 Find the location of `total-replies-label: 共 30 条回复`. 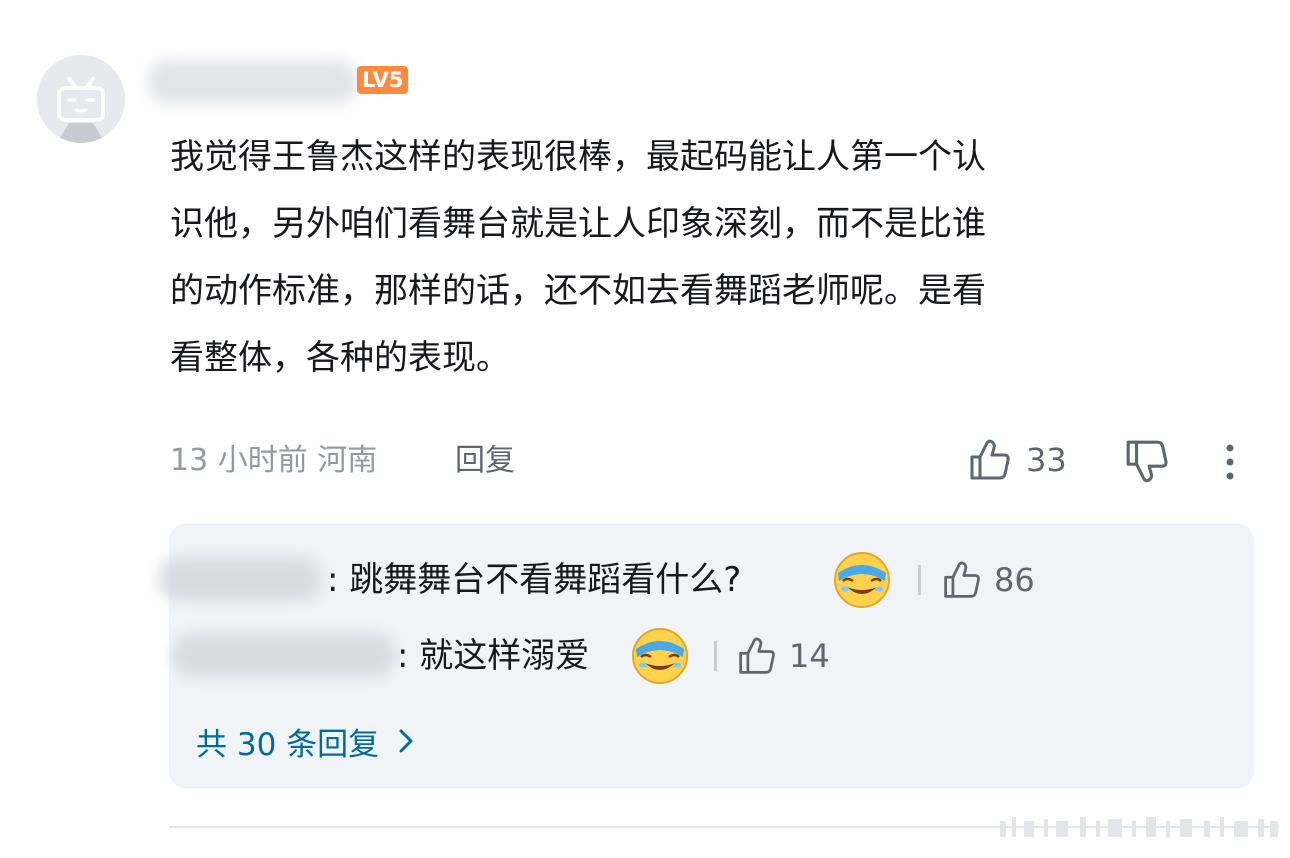

total-replies-label: 共 30 条回复 is located at coordinates (288, 744).